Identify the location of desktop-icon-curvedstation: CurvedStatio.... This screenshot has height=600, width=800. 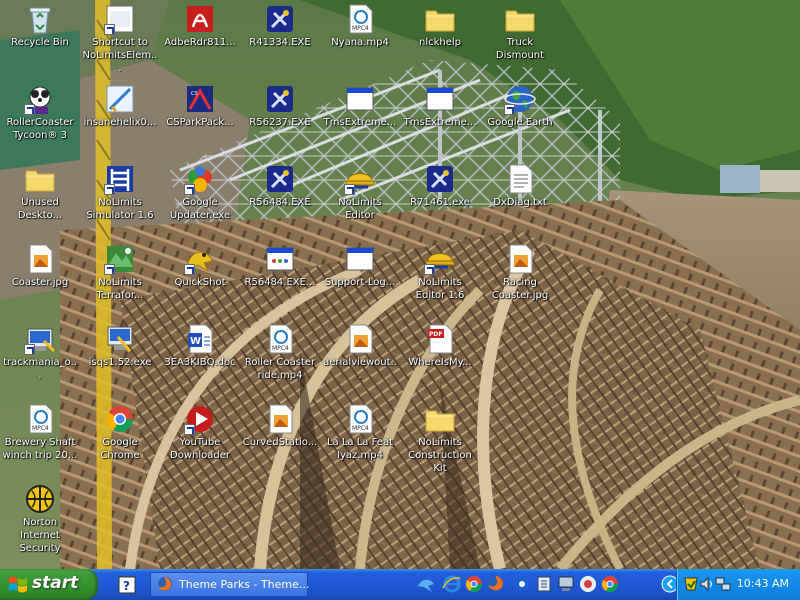
(280, 440).